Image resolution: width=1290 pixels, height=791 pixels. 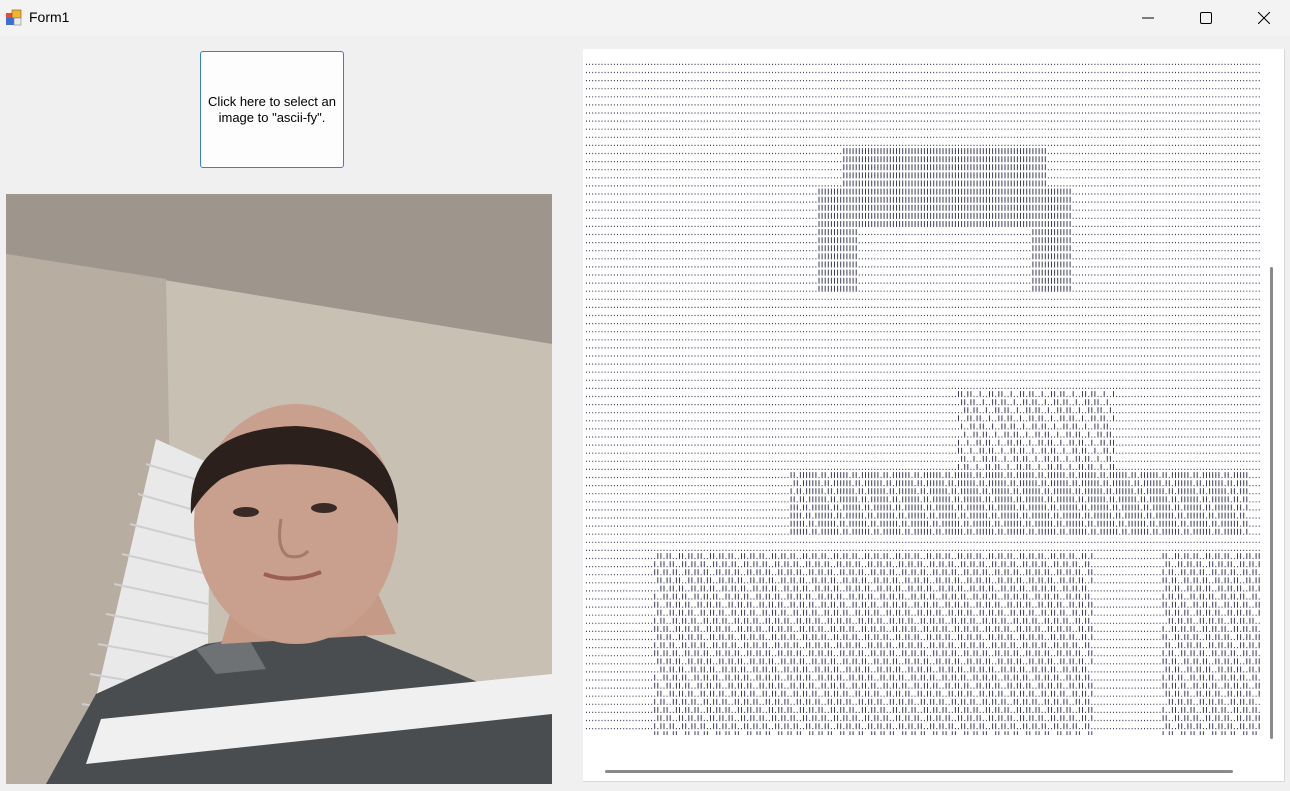 I want to click on minimize-button, so click(x=1148, y=18).